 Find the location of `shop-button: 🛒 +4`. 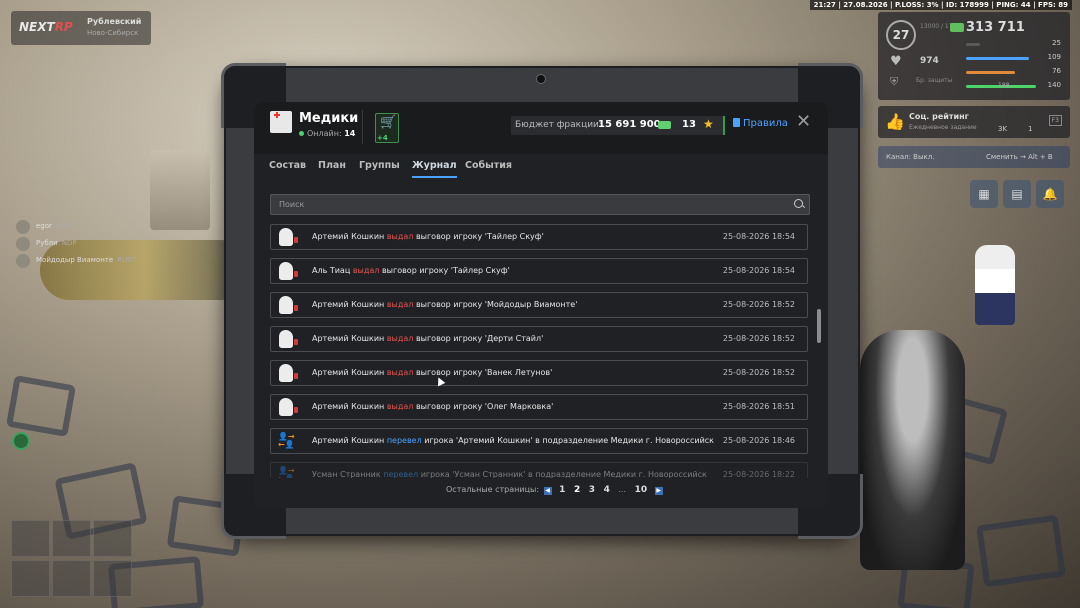

shop-button: 🛒 +4 is located at coordinates (387, 128).